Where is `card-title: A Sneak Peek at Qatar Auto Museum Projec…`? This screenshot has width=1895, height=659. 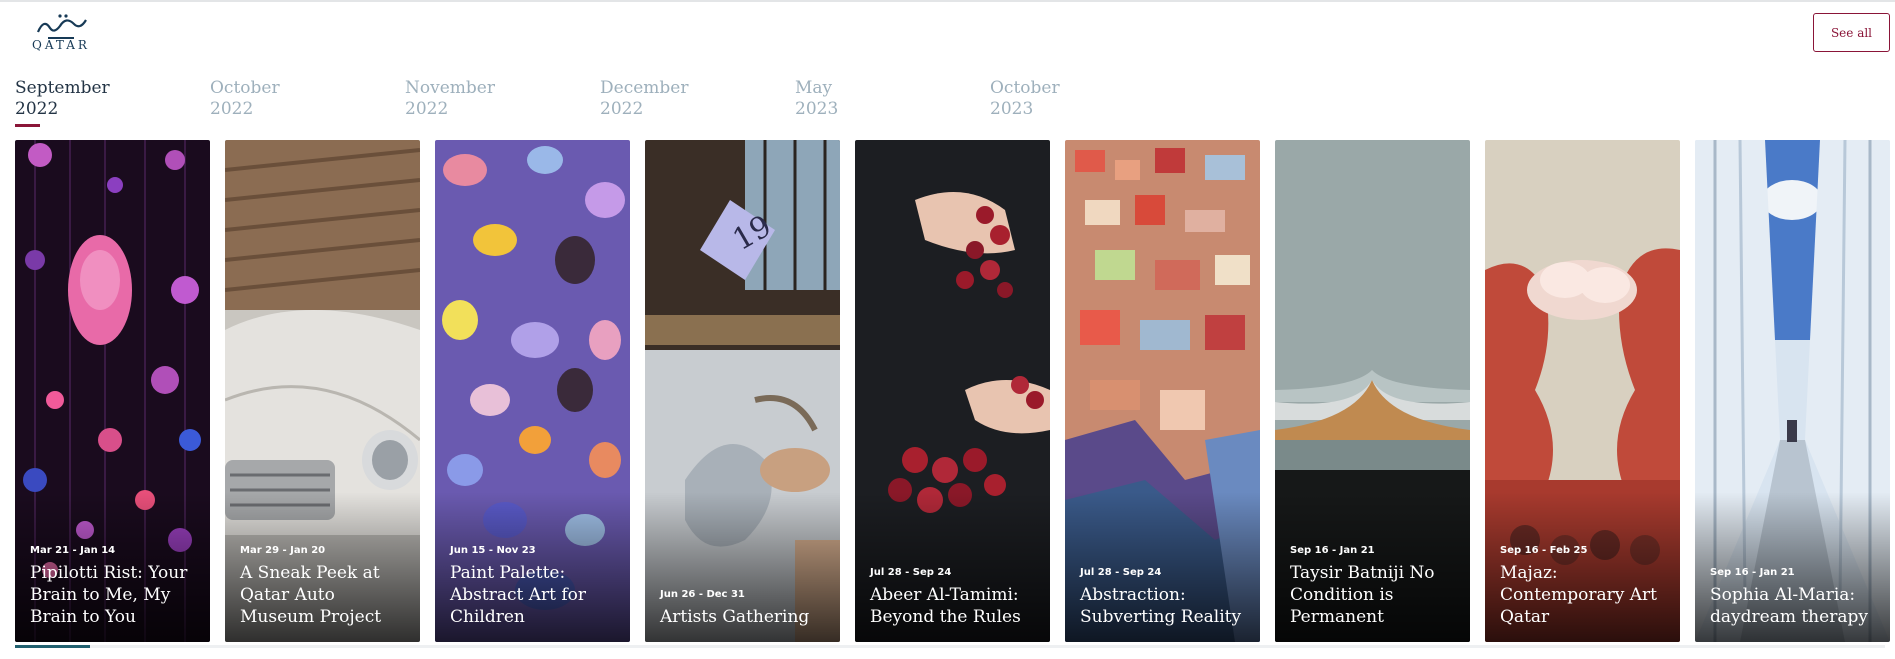 card-title: A Sneak Peek at Qatar Auto Museum Projec… is located at coordinates (311, 595).